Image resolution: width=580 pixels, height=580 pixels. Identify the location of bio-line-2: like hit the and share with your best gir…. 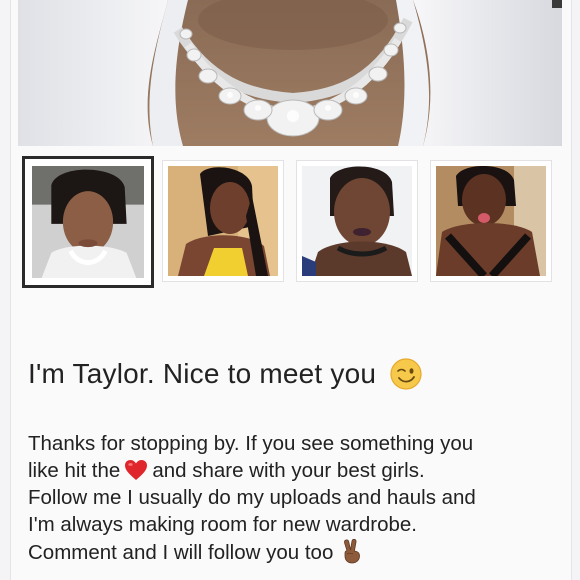
(226, 470).